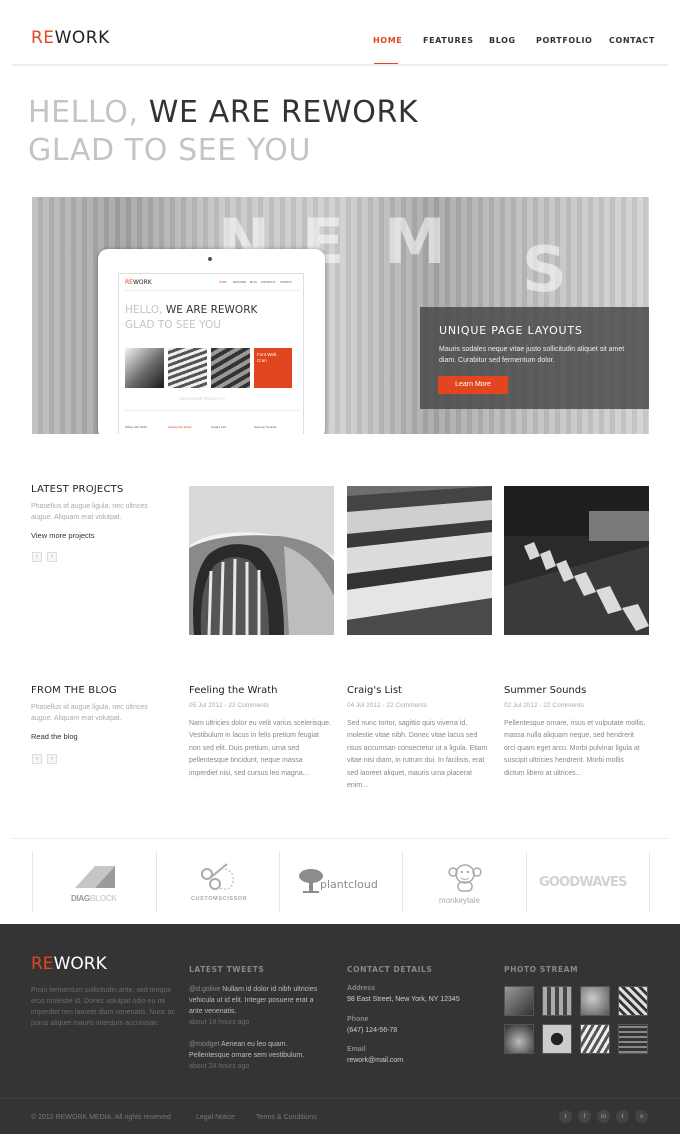 This screenshot has height=1134, width=680. What do you see at coordinates (641, 1116) in the screenshot?
I see `vimeo-icon: v` at bounding box center [641, 1116].